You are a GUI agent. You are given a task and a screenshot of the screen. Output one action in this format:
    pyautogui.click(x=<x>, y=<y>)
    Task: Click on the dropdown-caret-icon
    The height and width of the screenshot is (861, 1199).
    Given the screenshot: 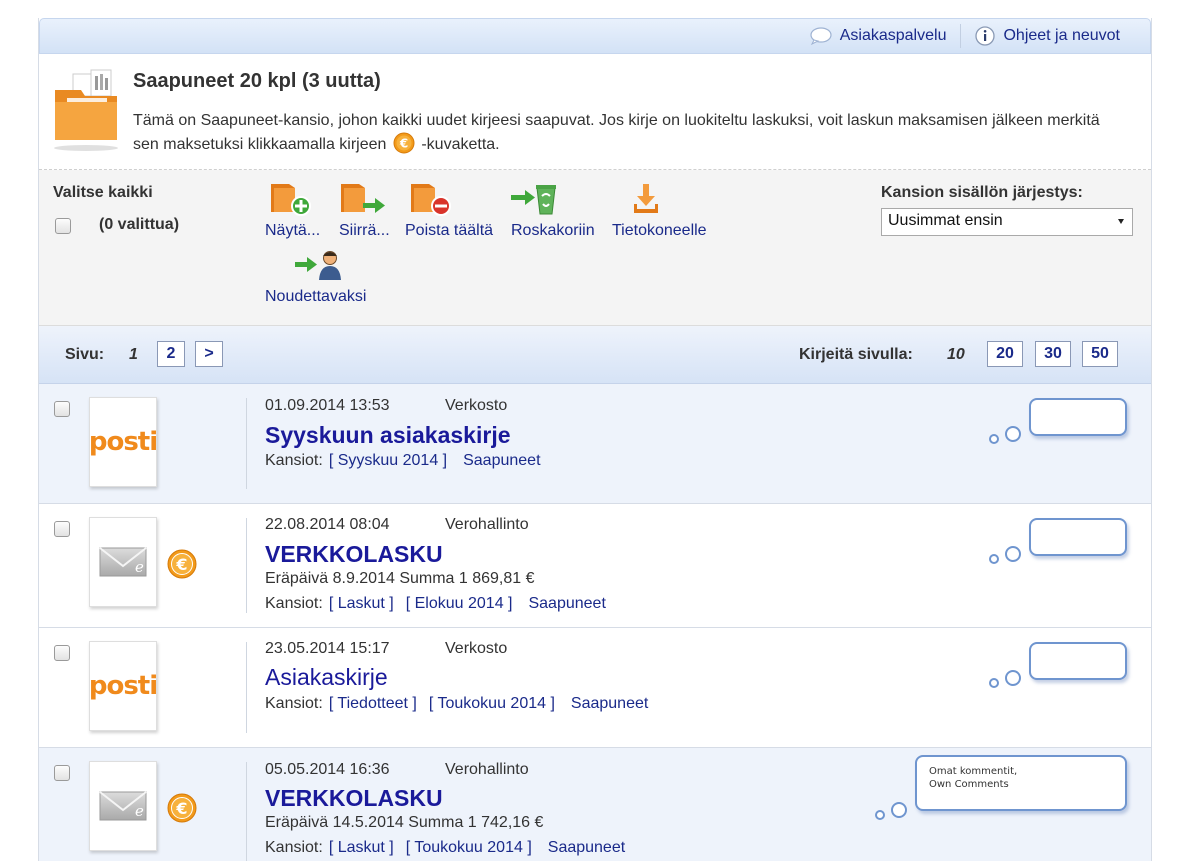 What is the action you would take?
    pyautogui.click(x=1121, y=221)
    